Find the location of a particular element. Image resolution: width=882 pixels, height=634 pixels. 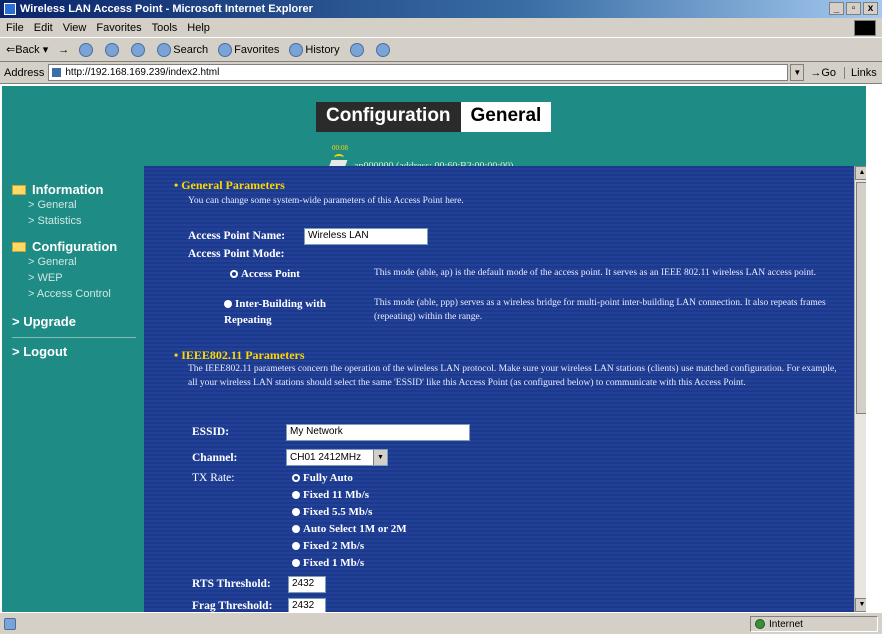

menu-favorites: Favorites is located at coordinates (118, 28).